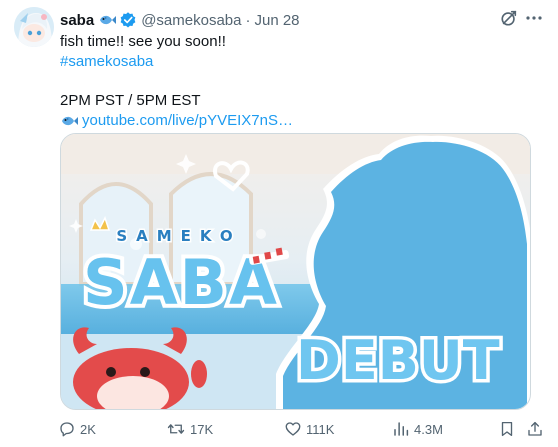 This screenshot has height=447, width=558. What do you see at coordinates (181, 282) in the screenshot?
I see `logo-big-text: SABA` at bounding box center [181, 282].